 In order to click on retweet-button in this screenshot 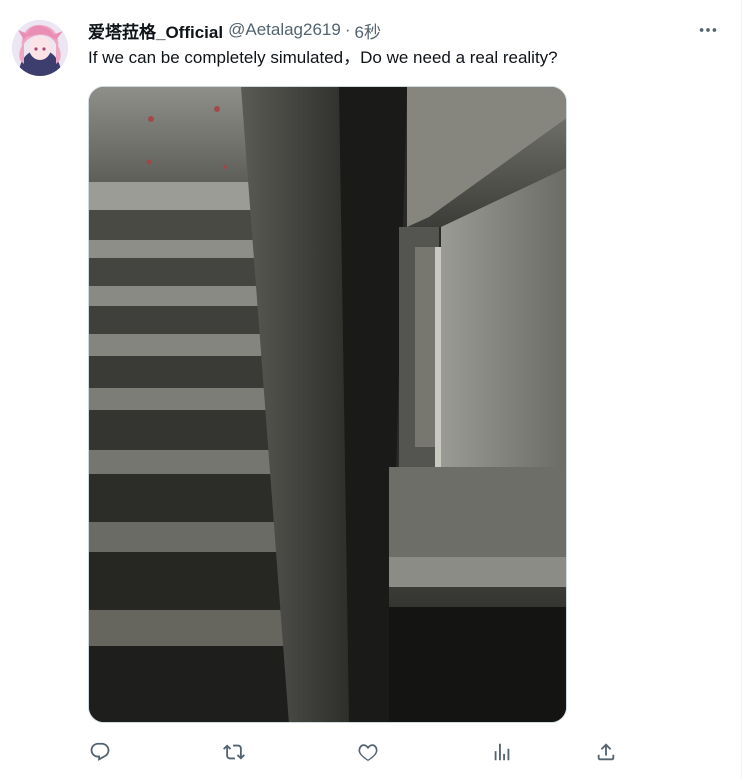, I will do `click(234, 752)`.